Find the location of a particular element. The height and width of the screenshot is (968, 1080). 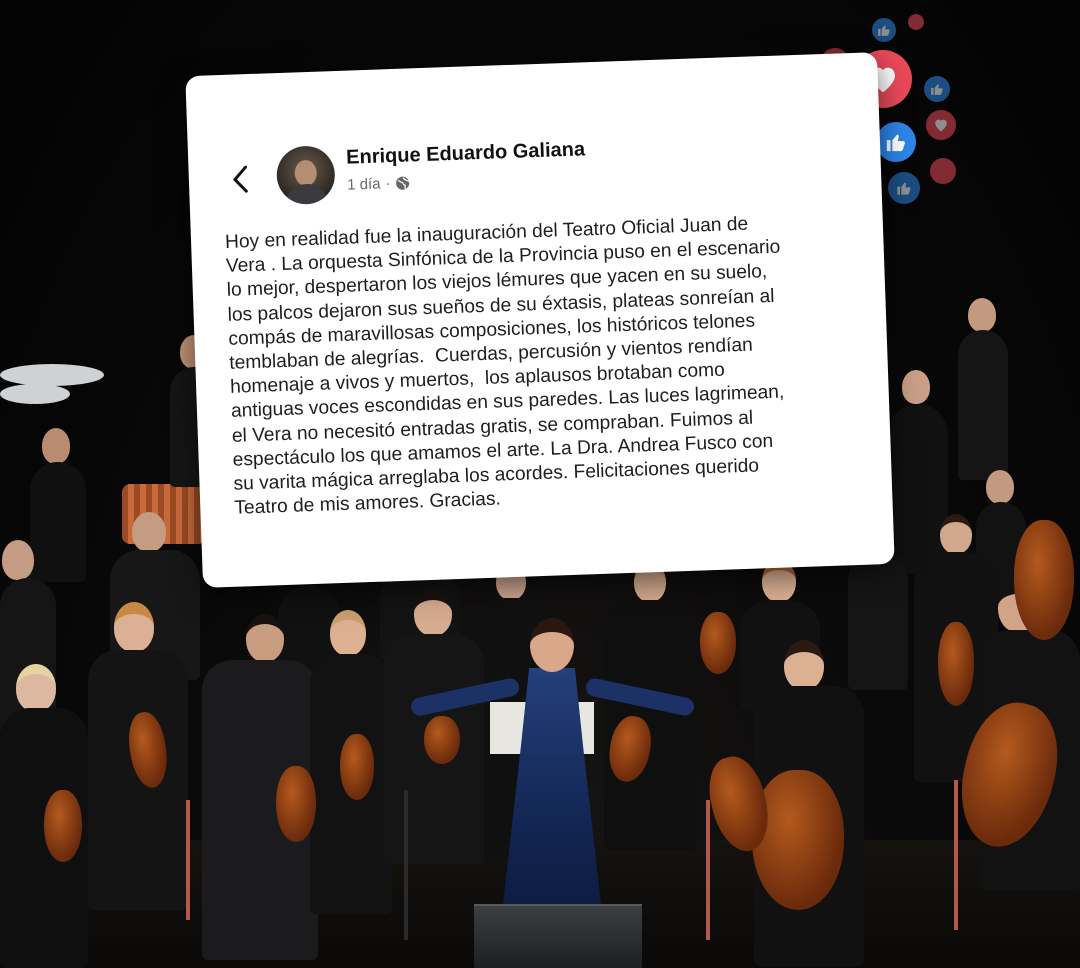

chevron-left-icon is located at coordinates (240, 179).